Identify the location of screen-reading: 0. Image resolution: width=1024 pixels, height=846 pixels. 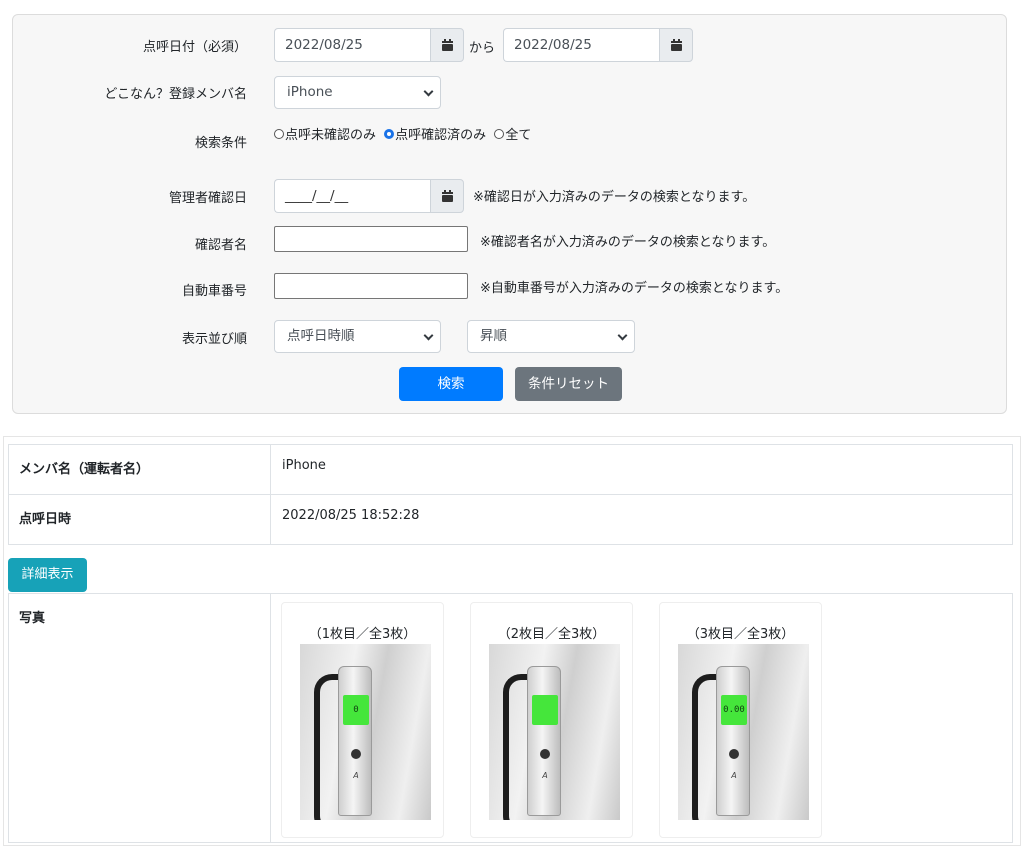
(356, 710).